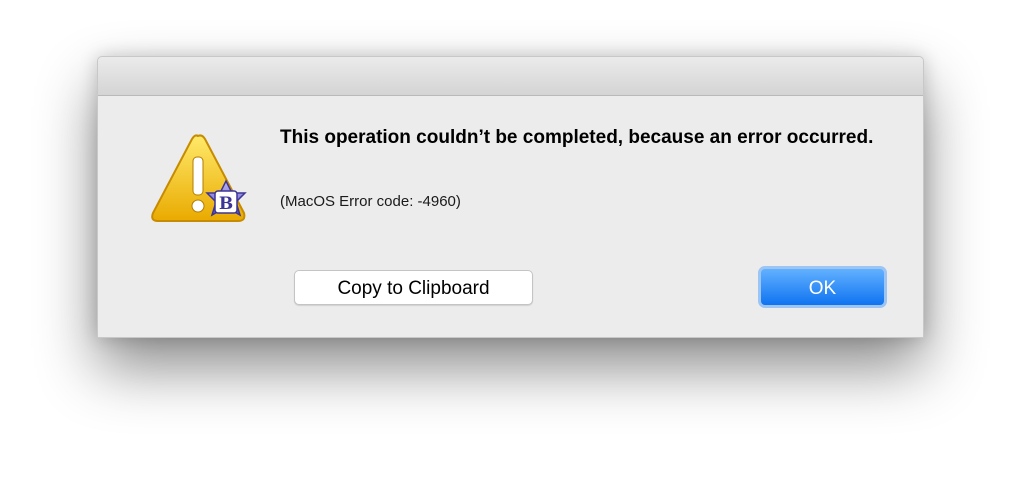  I want to click on ok-button: OK, so click(822, 287).